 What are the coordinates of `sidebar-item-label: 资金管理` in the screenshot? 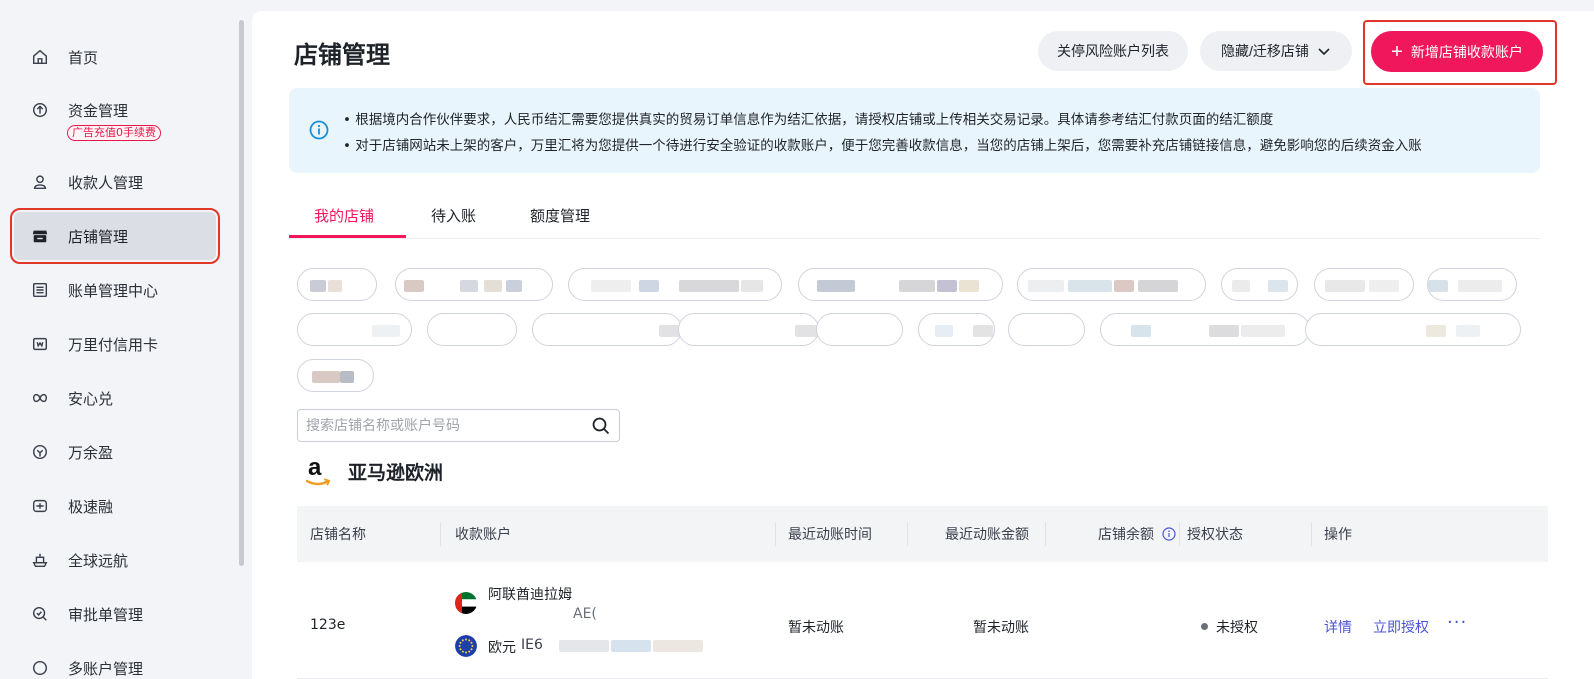 It's located at (98, 110).